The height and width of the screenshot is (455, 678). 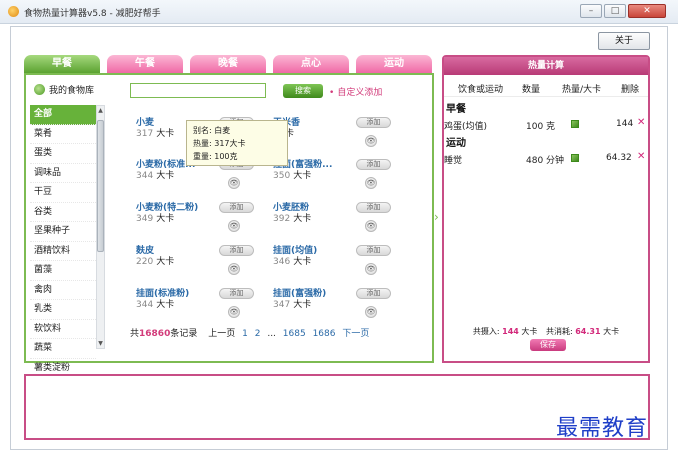 I want to click on category-item: 酒精饮料, so click(x=63, y=251).